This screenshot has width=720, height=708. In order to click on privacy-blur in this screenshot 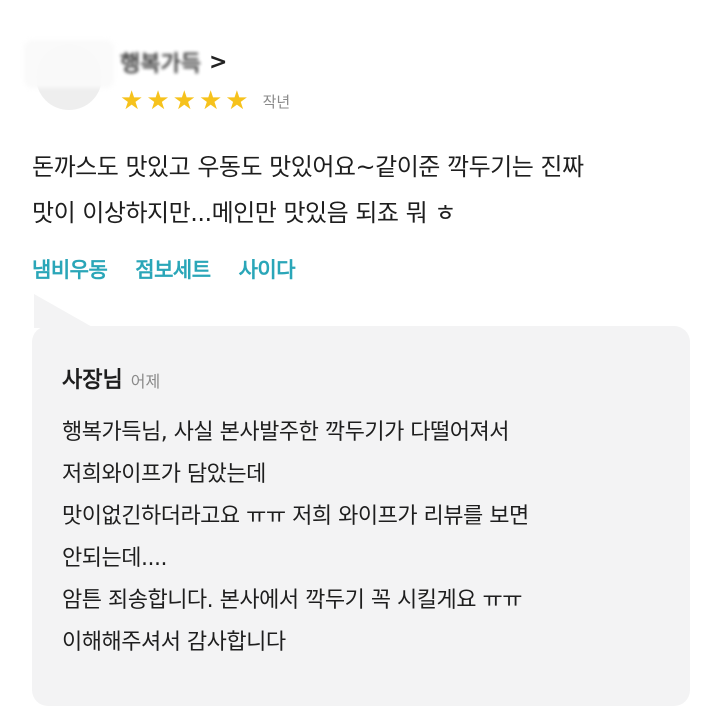, I will do `click(69, 64)`.